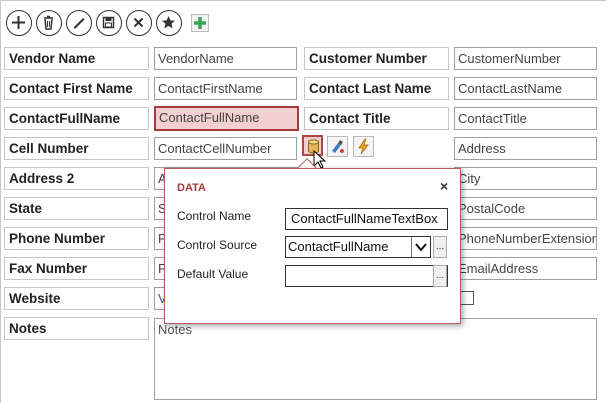 The width and height of the screenshot is (606, 403). What do you see at coordinates (217, 245) in the screenshot?
I see `control-source-label: Control Source` at bounding box center [217, 245].